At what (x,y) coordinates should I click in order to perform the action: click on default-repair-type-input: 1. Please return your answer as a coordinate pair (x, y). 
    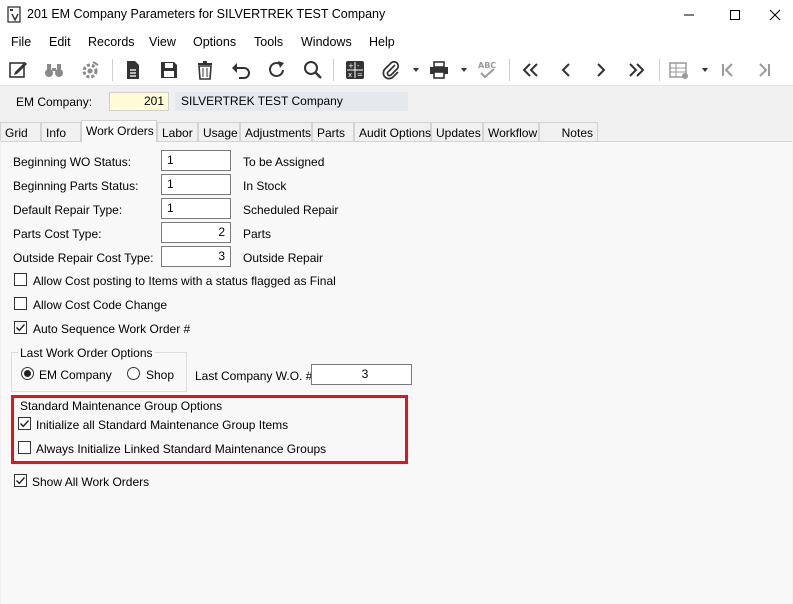
    Looking at the image, I should click on (196, 208).